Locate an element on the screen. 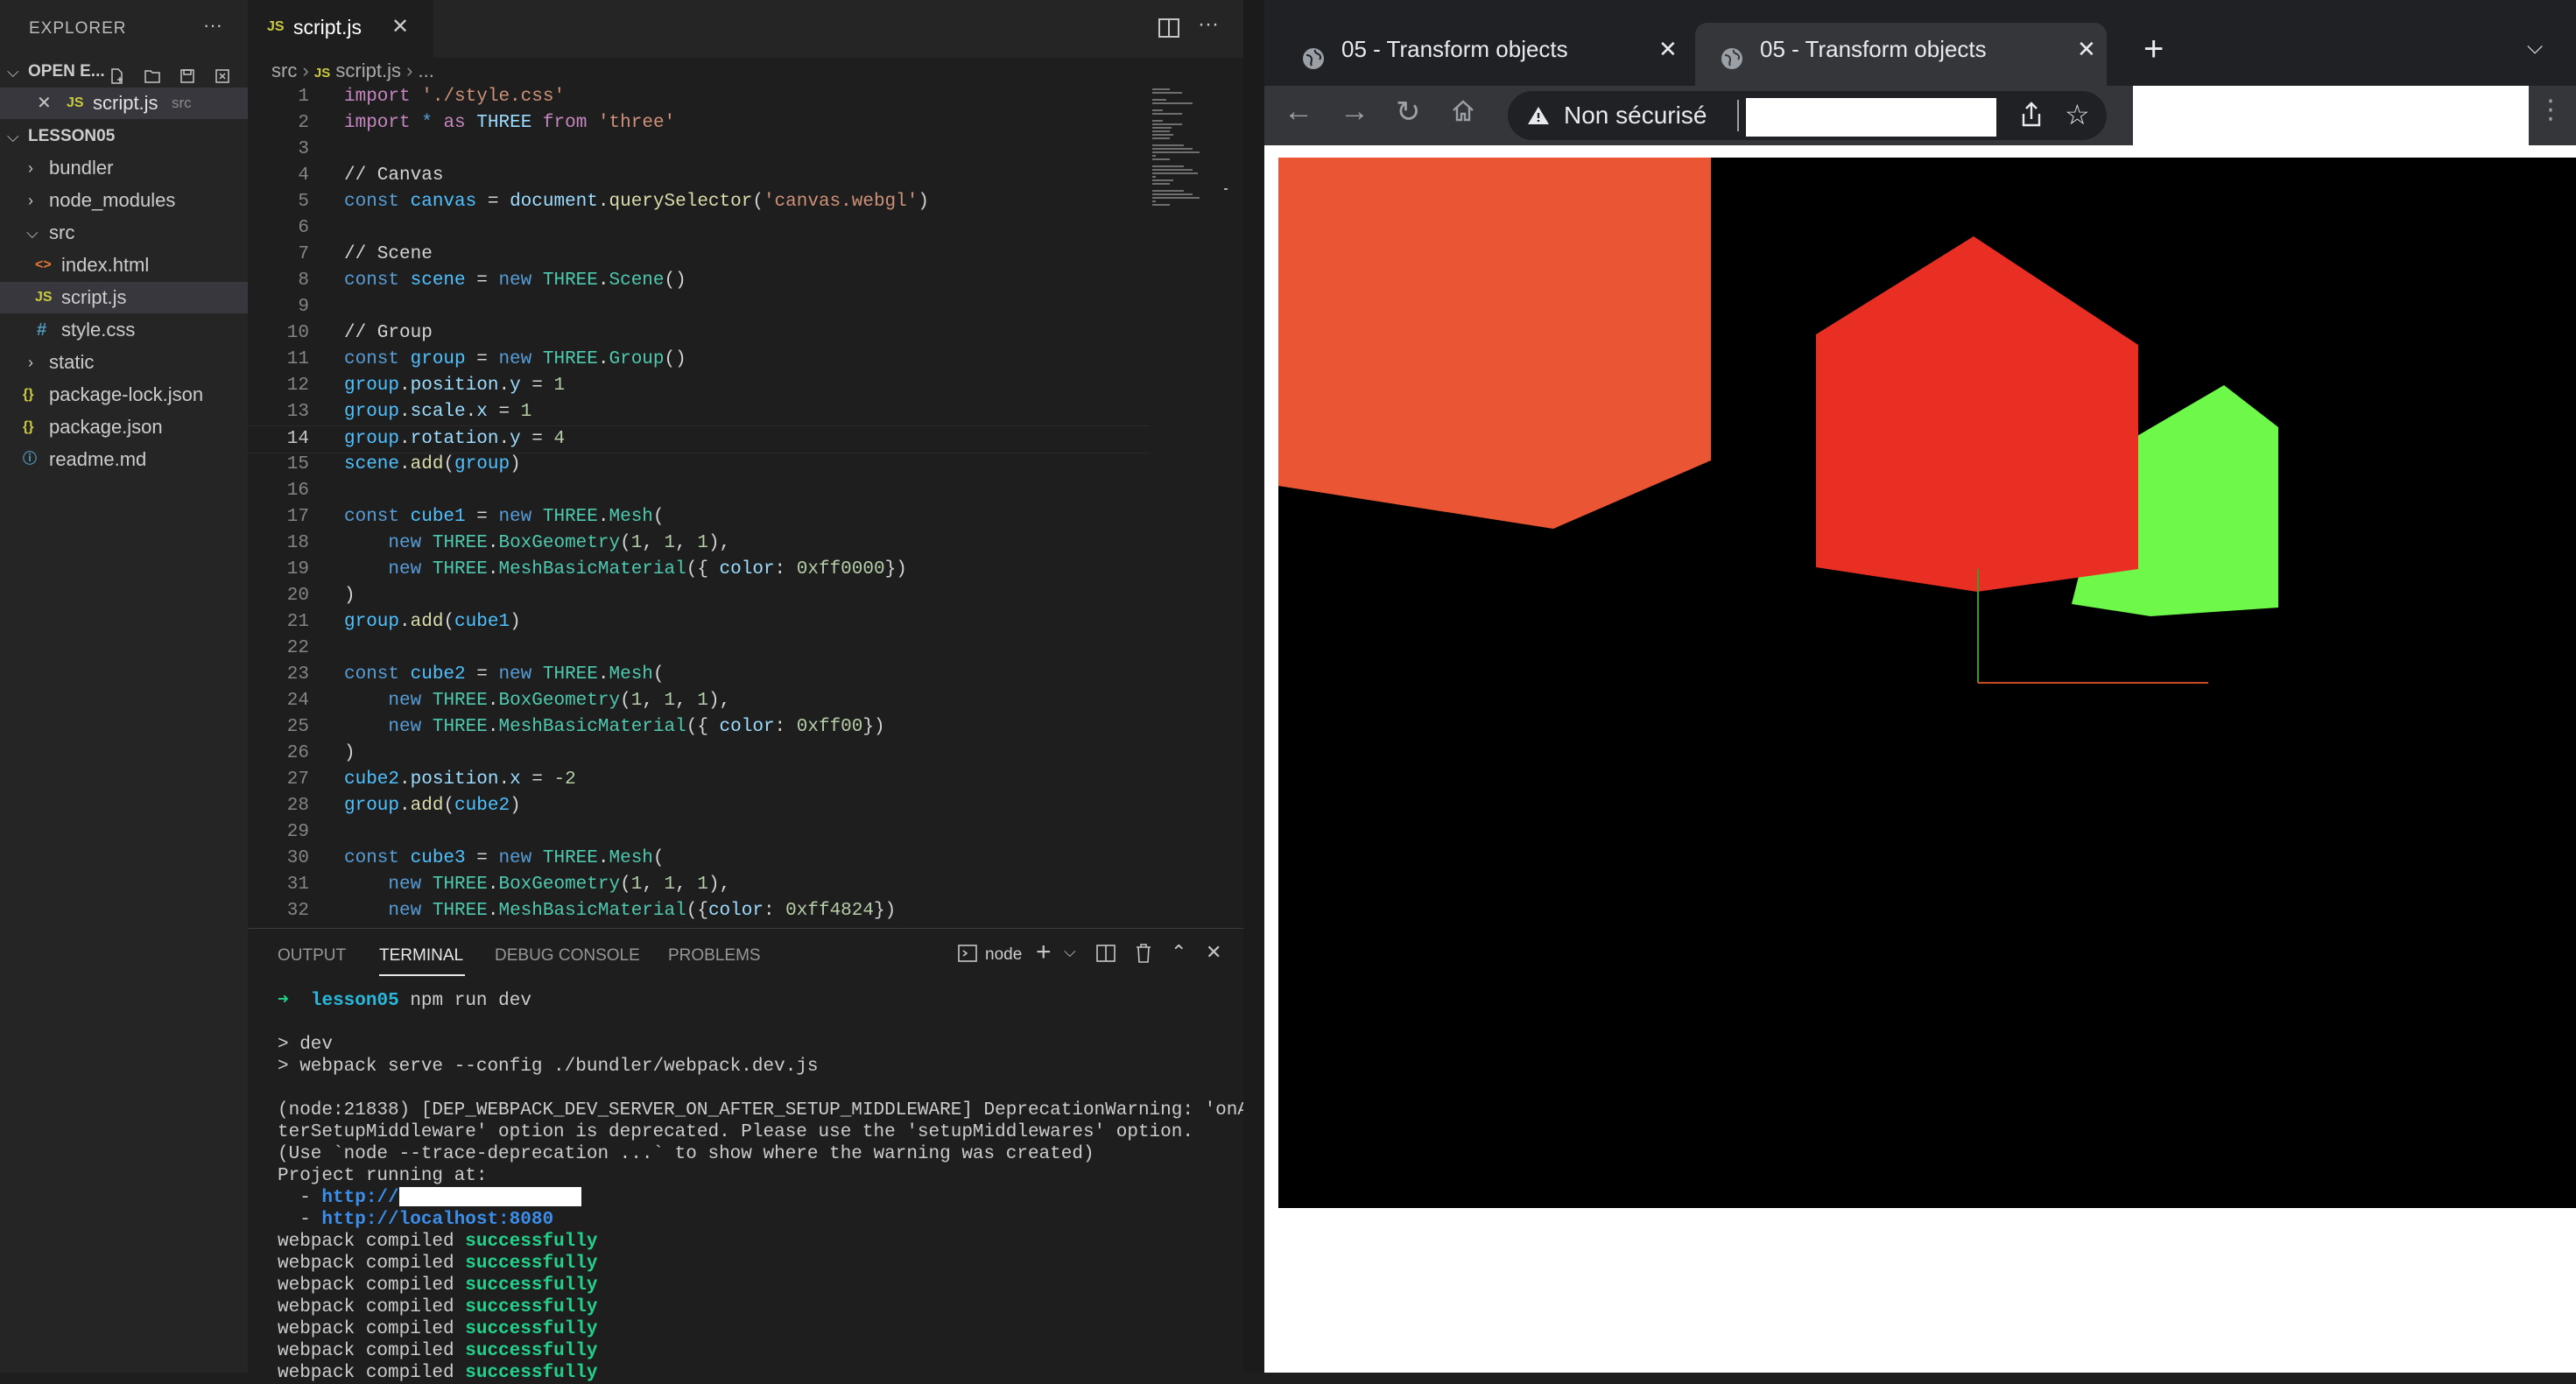  editor-tab-script-js: JS script.js ✕ is located at coordinates (340, 29).